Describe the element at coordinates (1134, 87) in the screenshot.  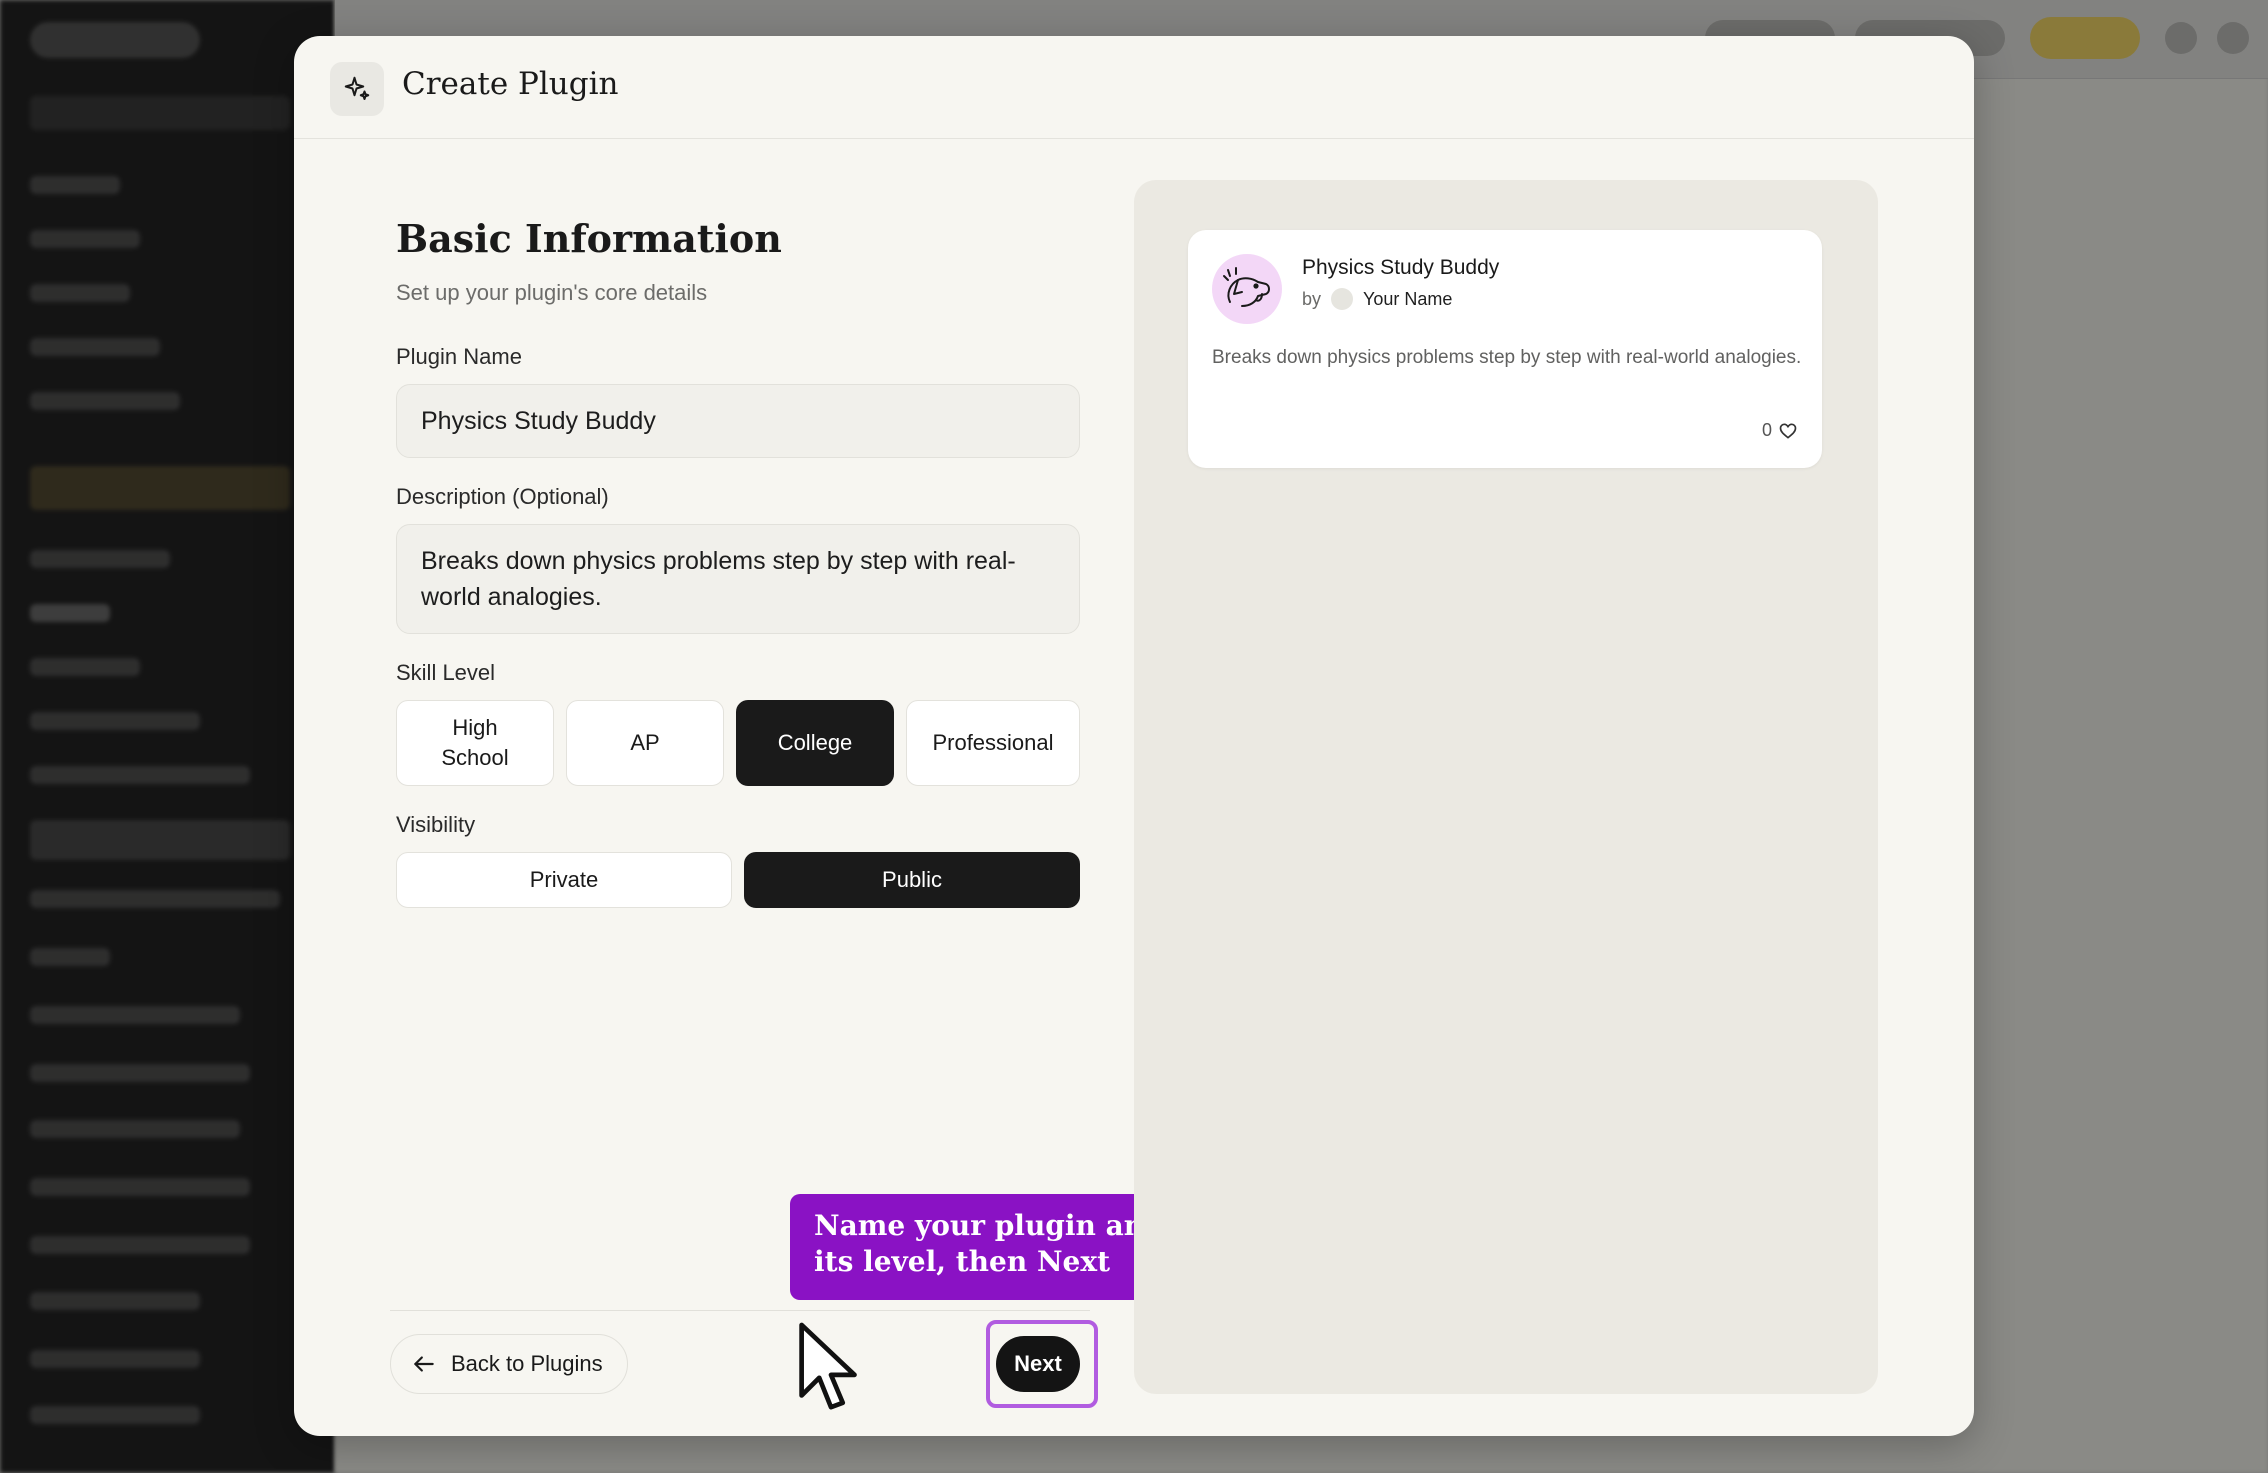
I see `modal-header: Create Plugin` at that location.